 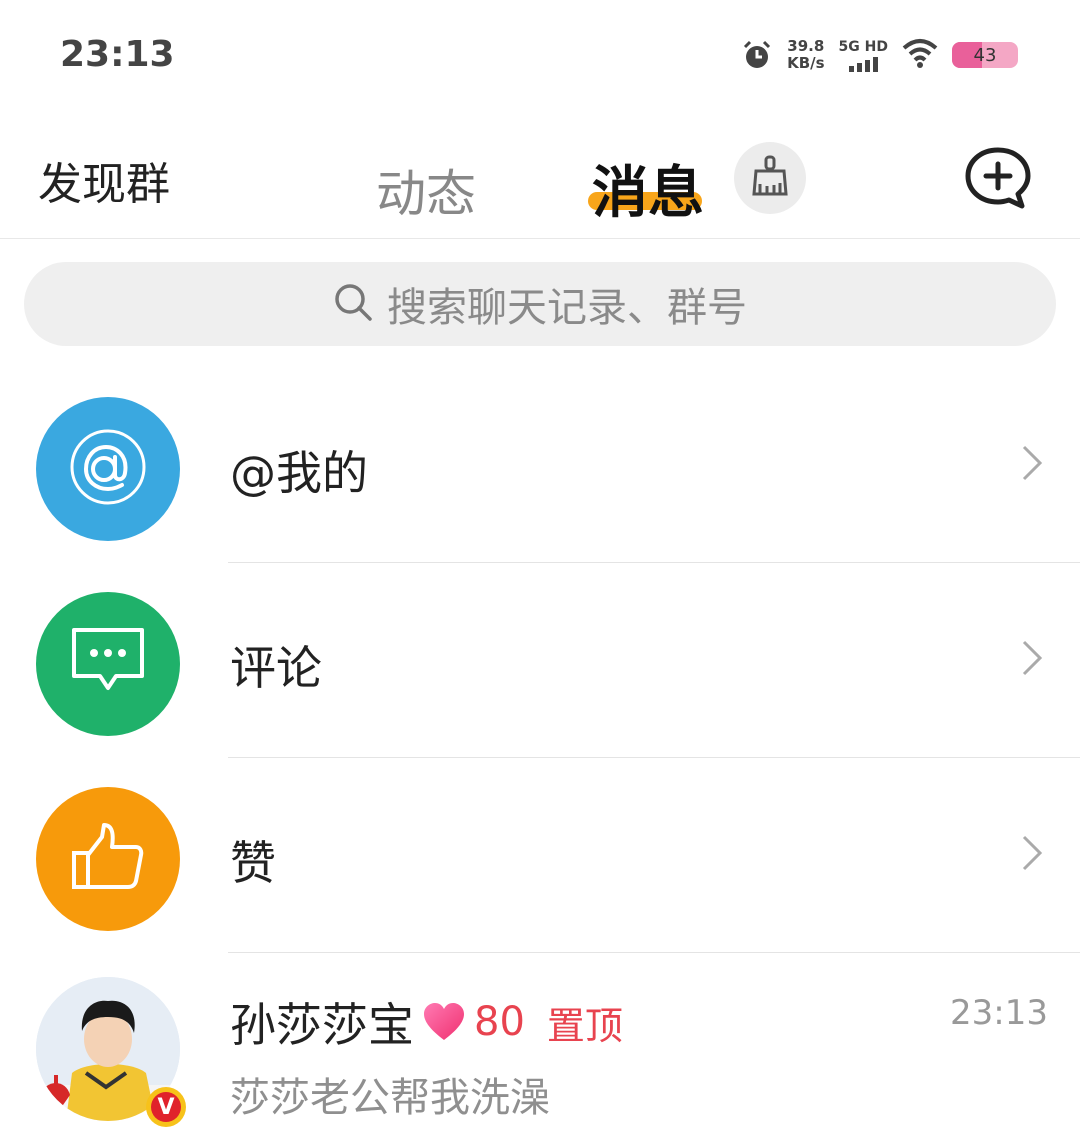 What do you see at coordinates (104, 180) in the screenshot?
I see `discover-groups-link: 发现群` at bounding box center [104, 180].